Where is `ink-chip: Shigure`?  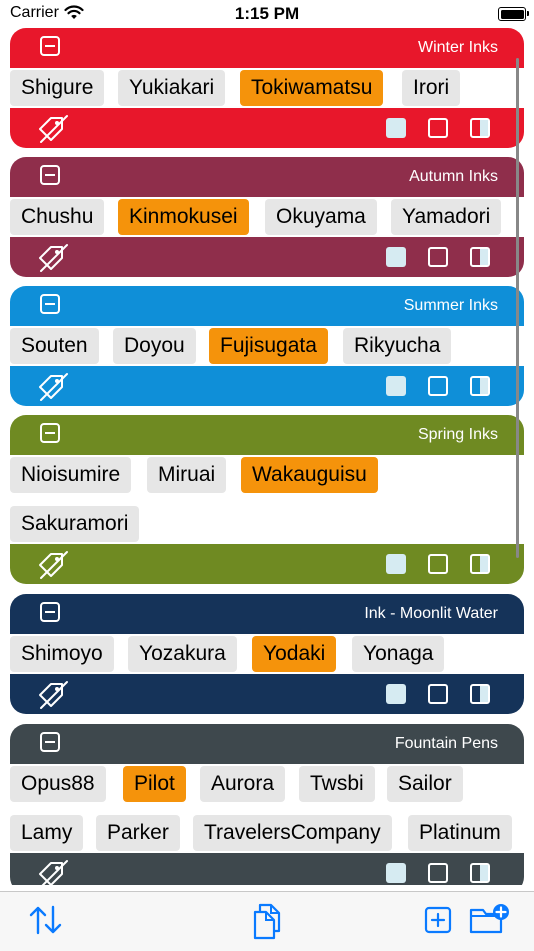 ink-chip: Shigure is located at coordinates (57, 88).